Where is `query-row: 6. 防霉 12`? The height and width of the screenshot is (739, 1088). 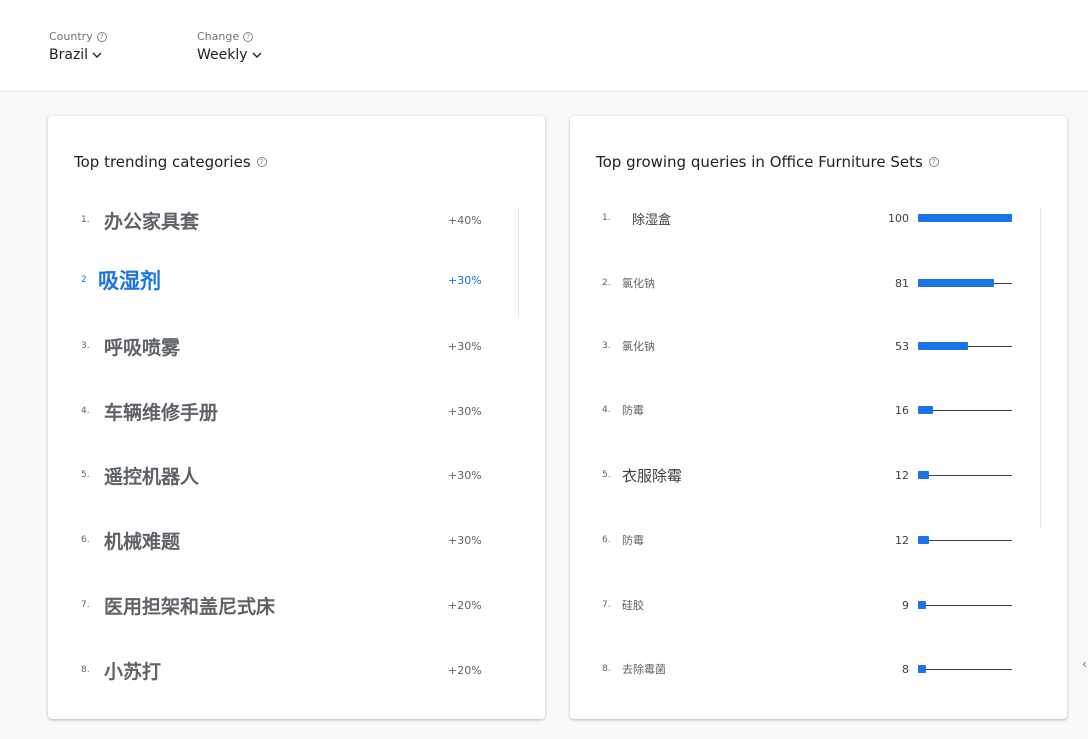 query-row: 6. 防霉 12 is located at coordinates (818, 540).